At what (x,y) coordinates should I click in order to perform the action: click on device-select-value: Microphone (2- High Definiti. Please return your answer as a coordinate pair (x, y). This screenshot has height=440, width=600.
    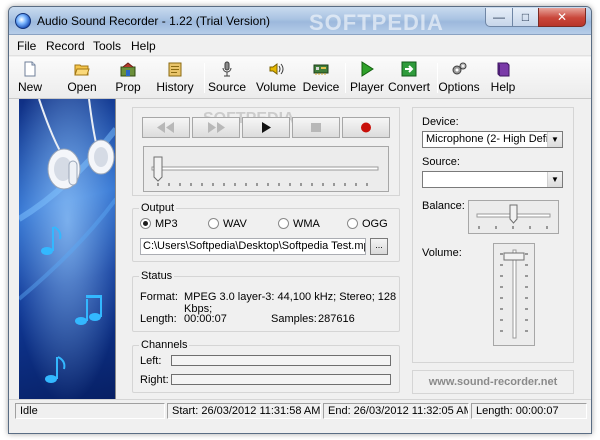
    Looking at the image, I should click on (494, 139).